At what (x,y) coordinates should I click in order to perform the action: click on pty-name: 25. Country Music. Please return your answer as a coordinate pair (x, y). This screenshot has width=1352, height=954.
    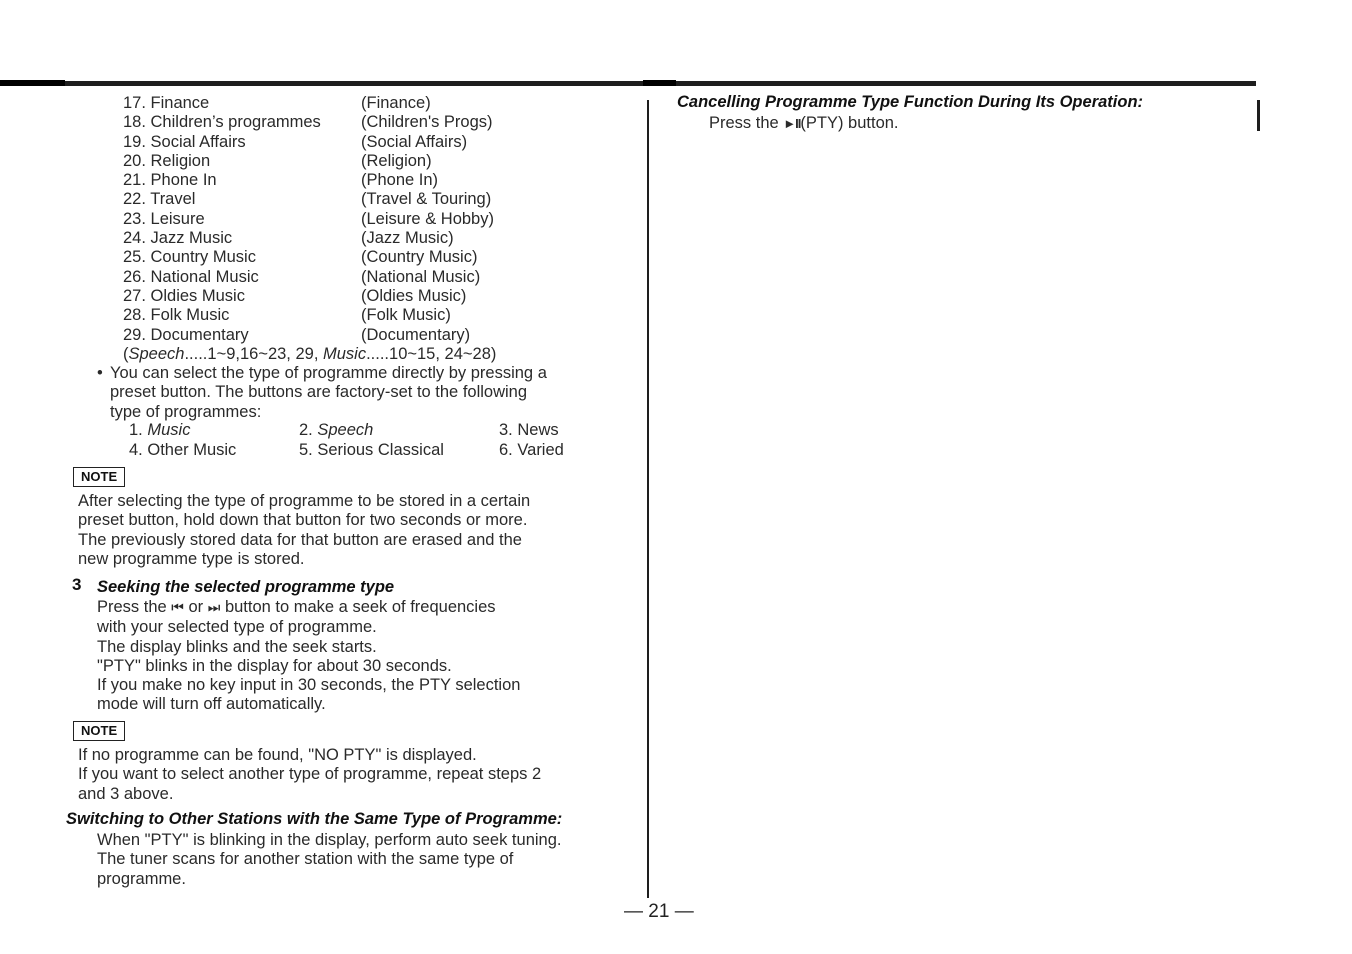
    Looking at the image, I should click on (189, 257).